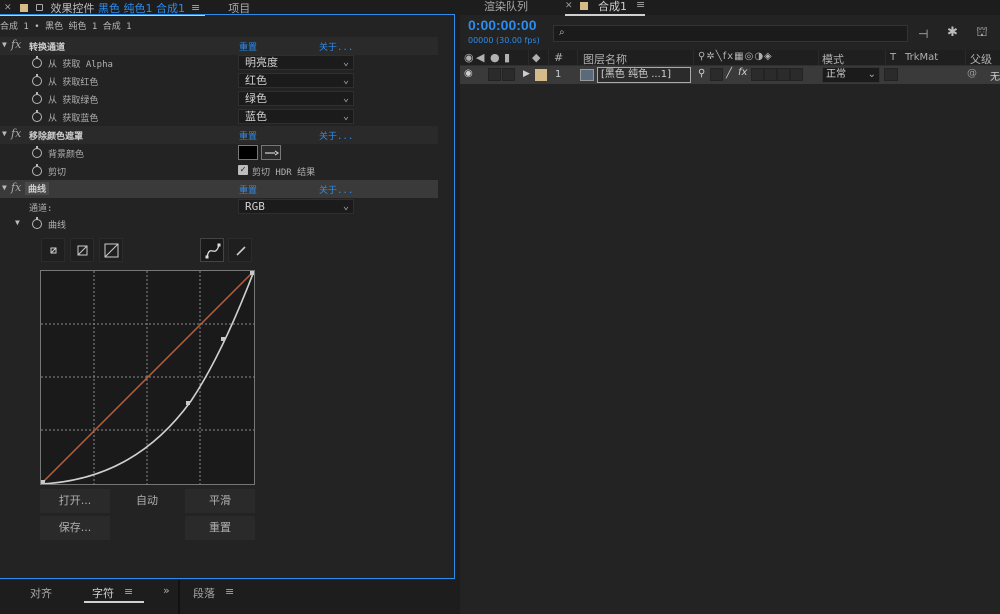 The width and height of the screenshot is (1000, 614). I want to click on layer-name-field: [黑色 纯色 ...1], so click(644, 75).